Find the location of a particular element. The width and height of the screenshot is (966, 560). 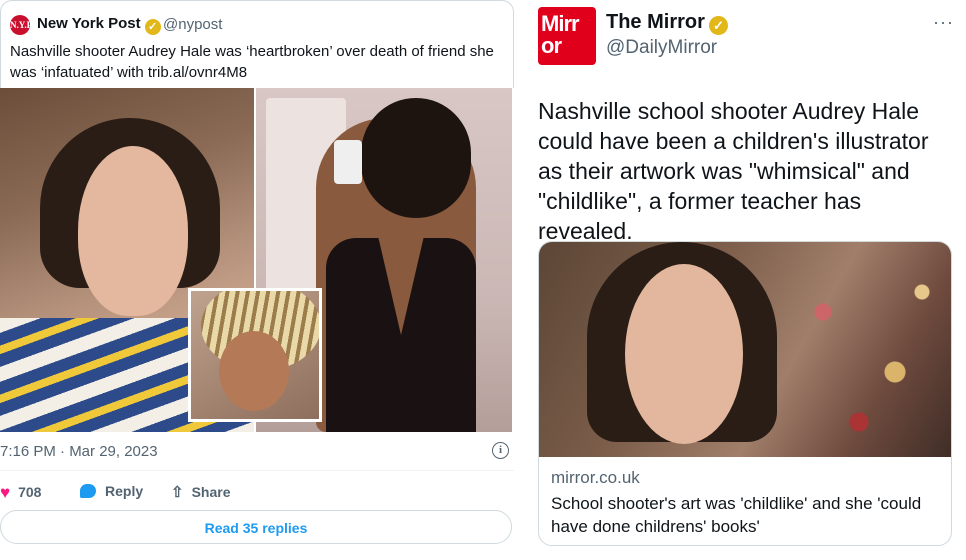

info-icon: i is located at coordinates (500, 450).